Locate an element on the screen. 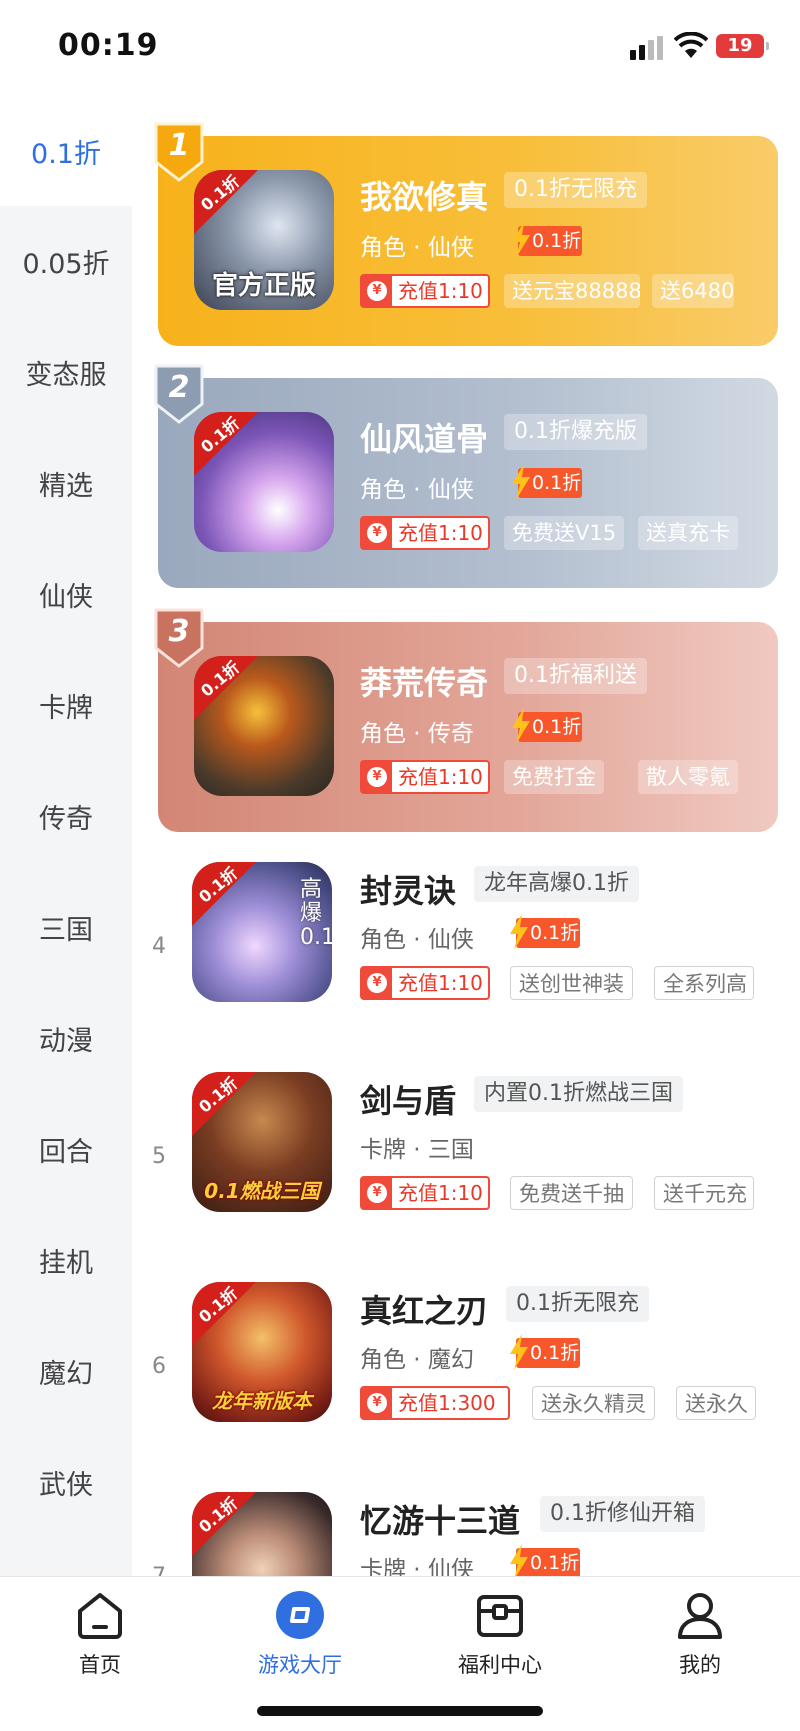 Image resolution: width=800 pixels, height=1731 pixels. tab-game-hall: 游戏大厅 is located at coordinates (300, 1635).